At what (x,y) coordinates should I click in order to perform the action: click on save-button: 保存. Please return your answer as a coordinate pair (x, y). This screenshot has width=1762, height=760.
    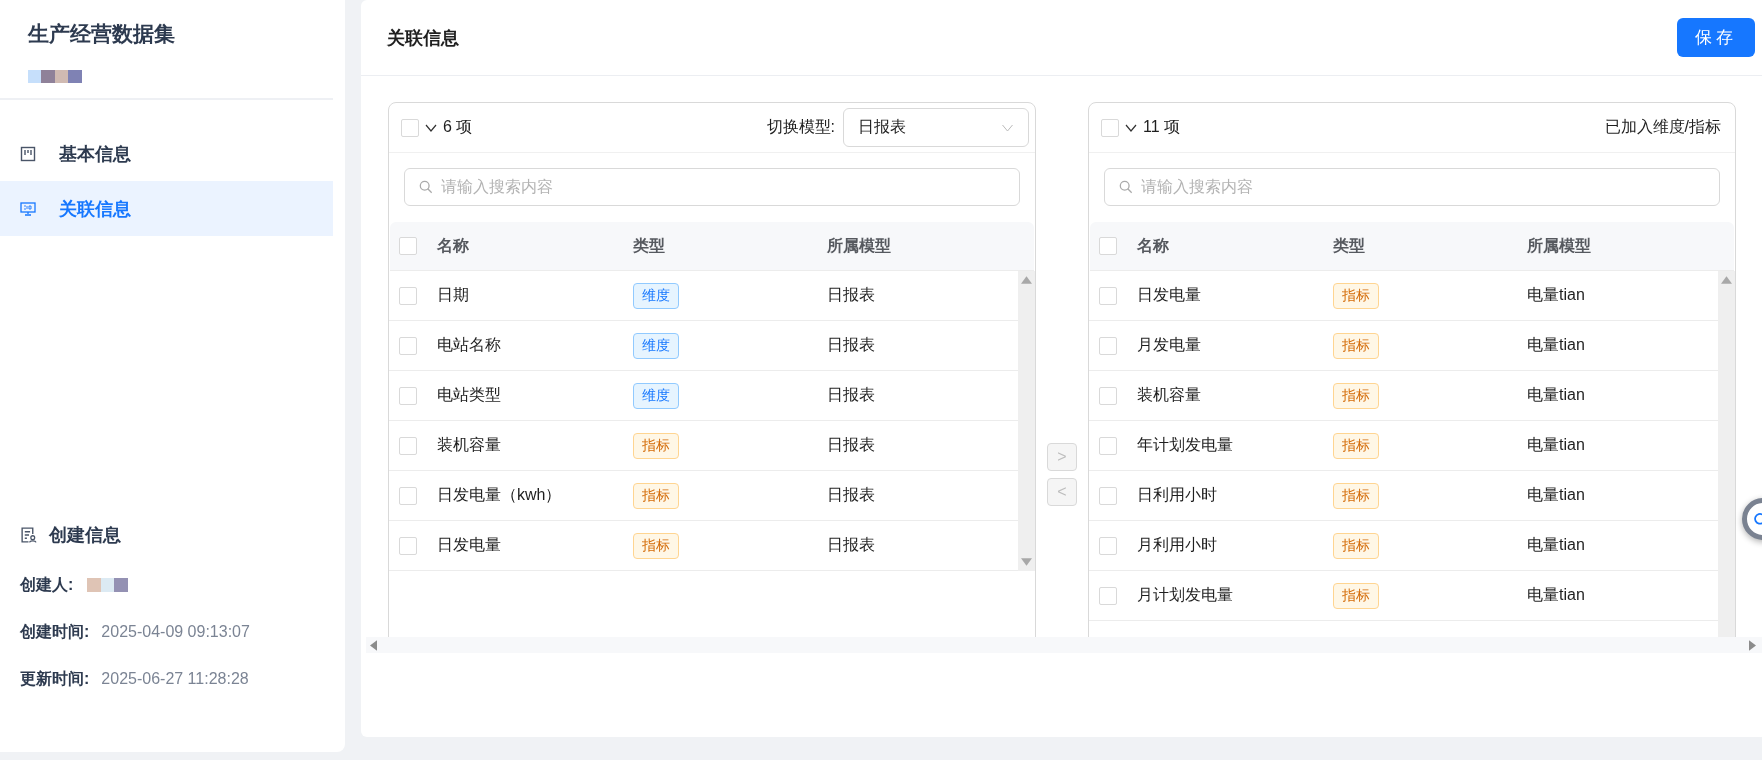
    Looking at the image, I should click on (1716, 37).